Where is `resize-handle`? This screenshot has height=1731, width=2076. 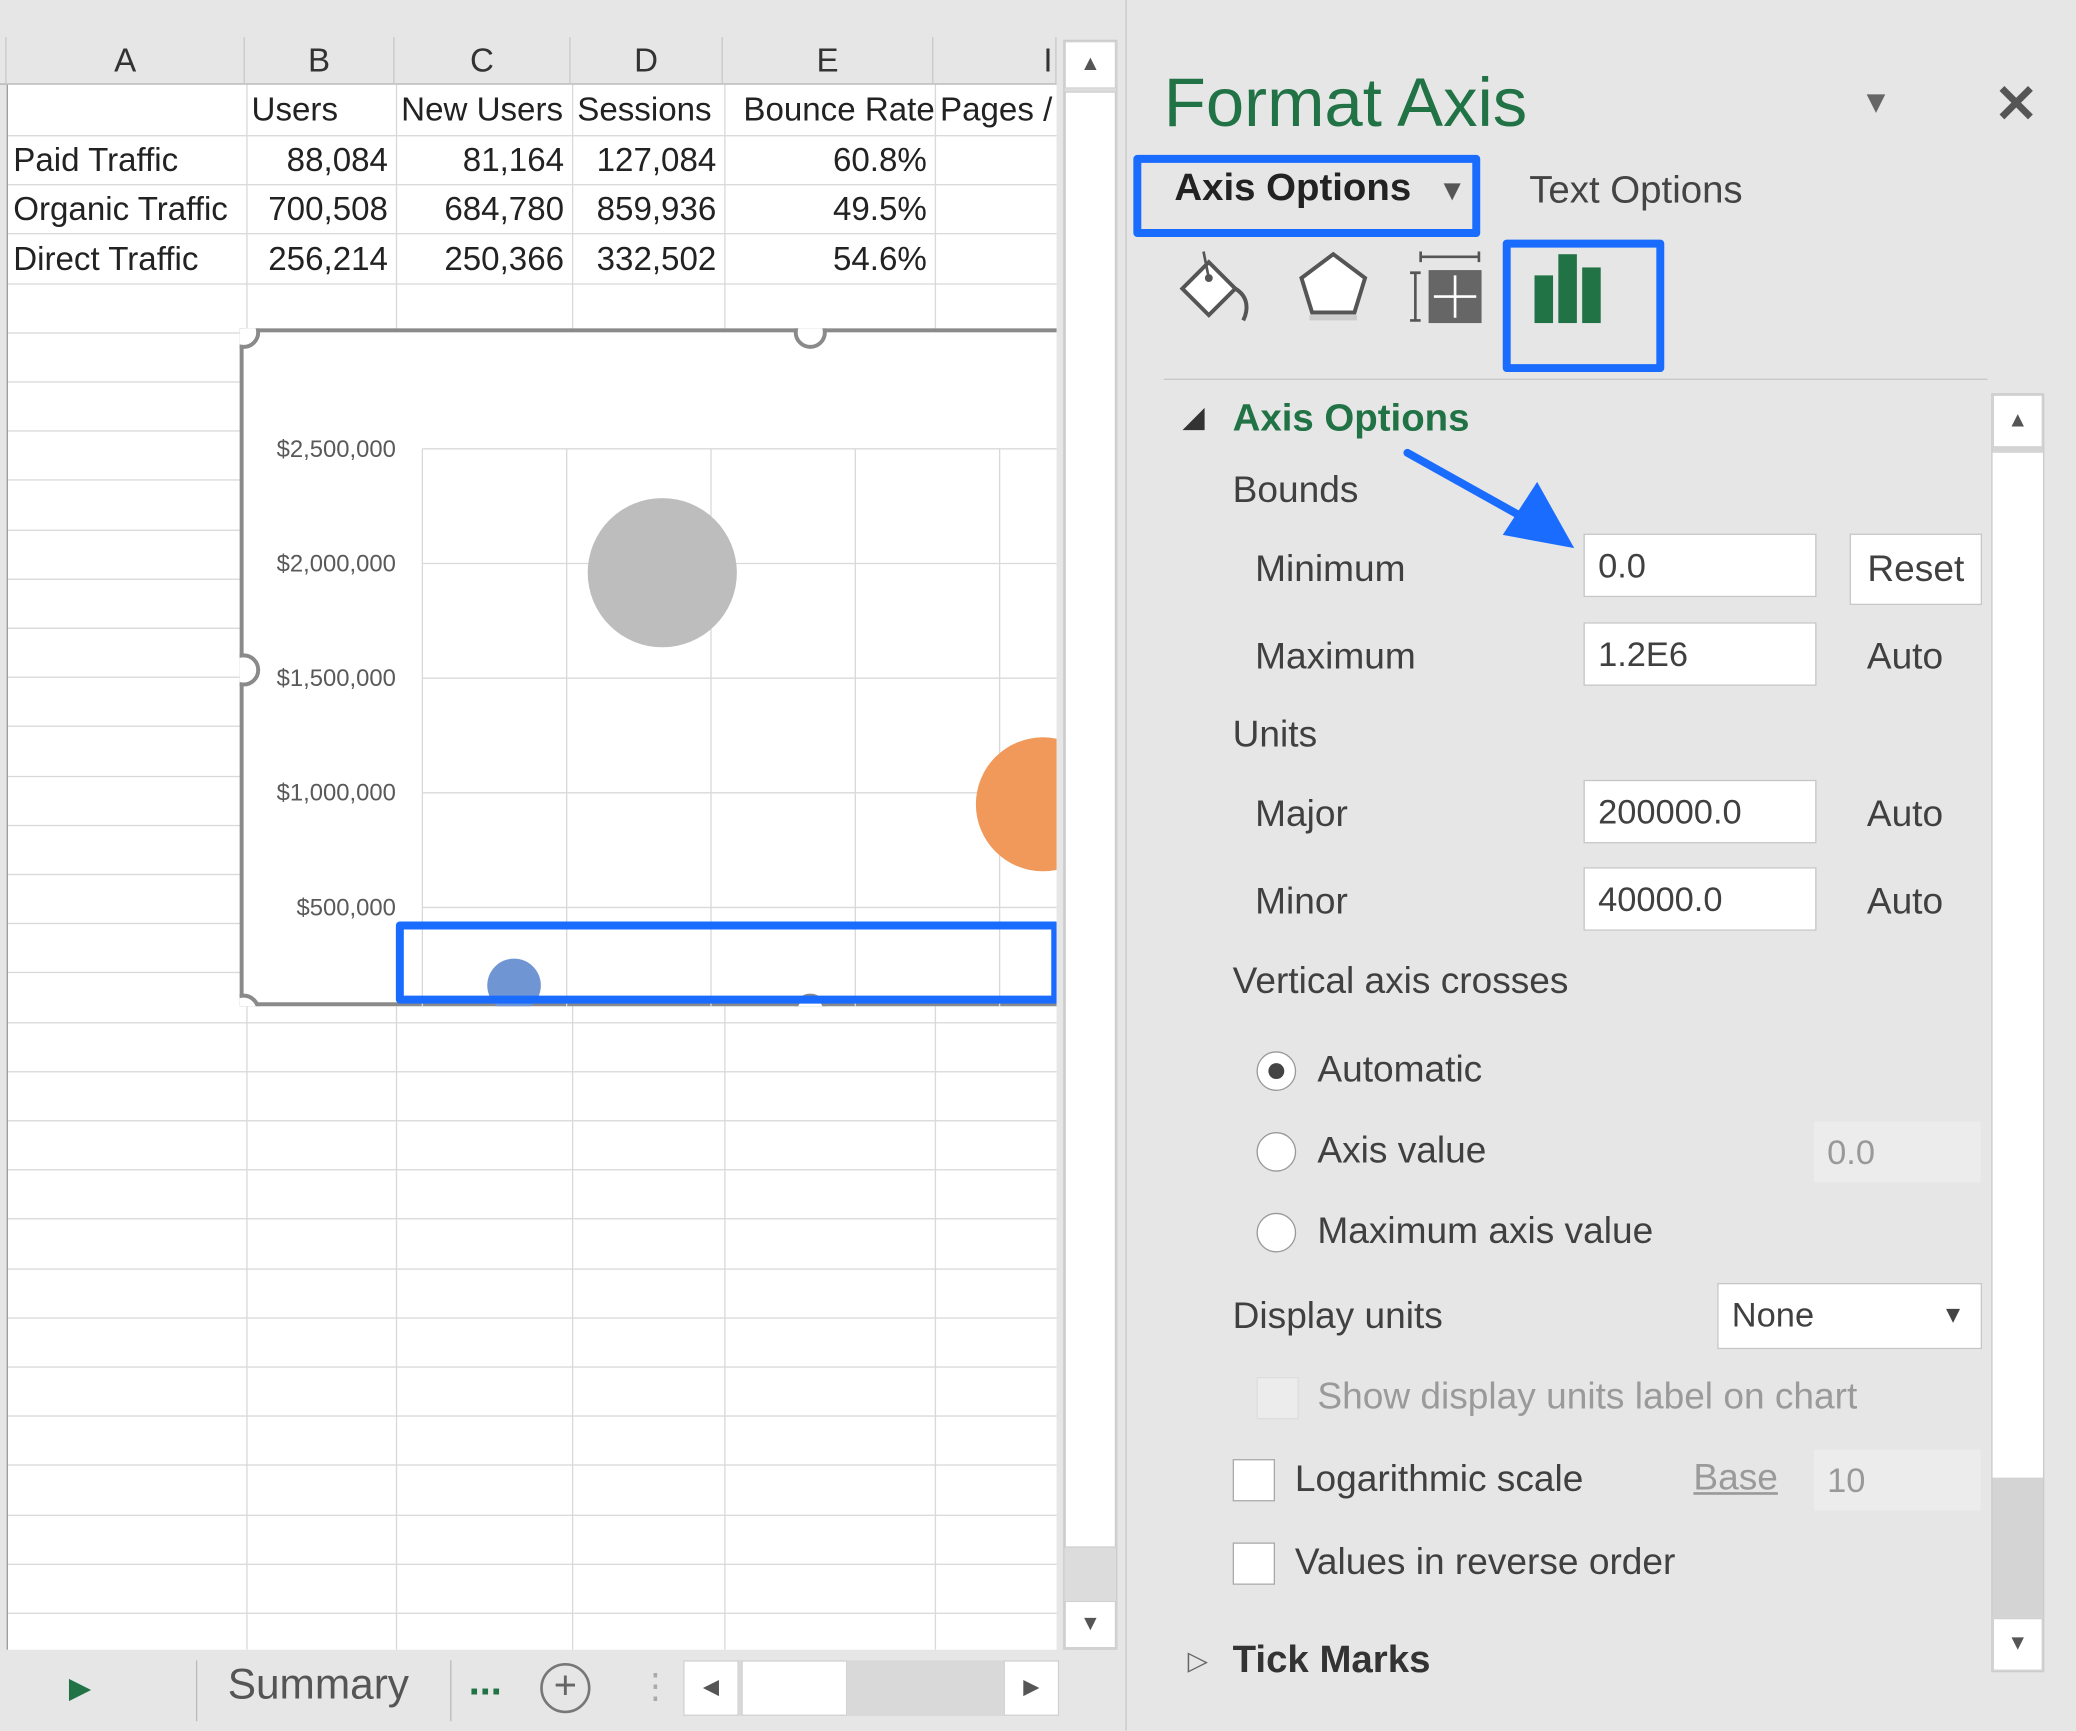
resize-handle is located at coordinates (810, 338).